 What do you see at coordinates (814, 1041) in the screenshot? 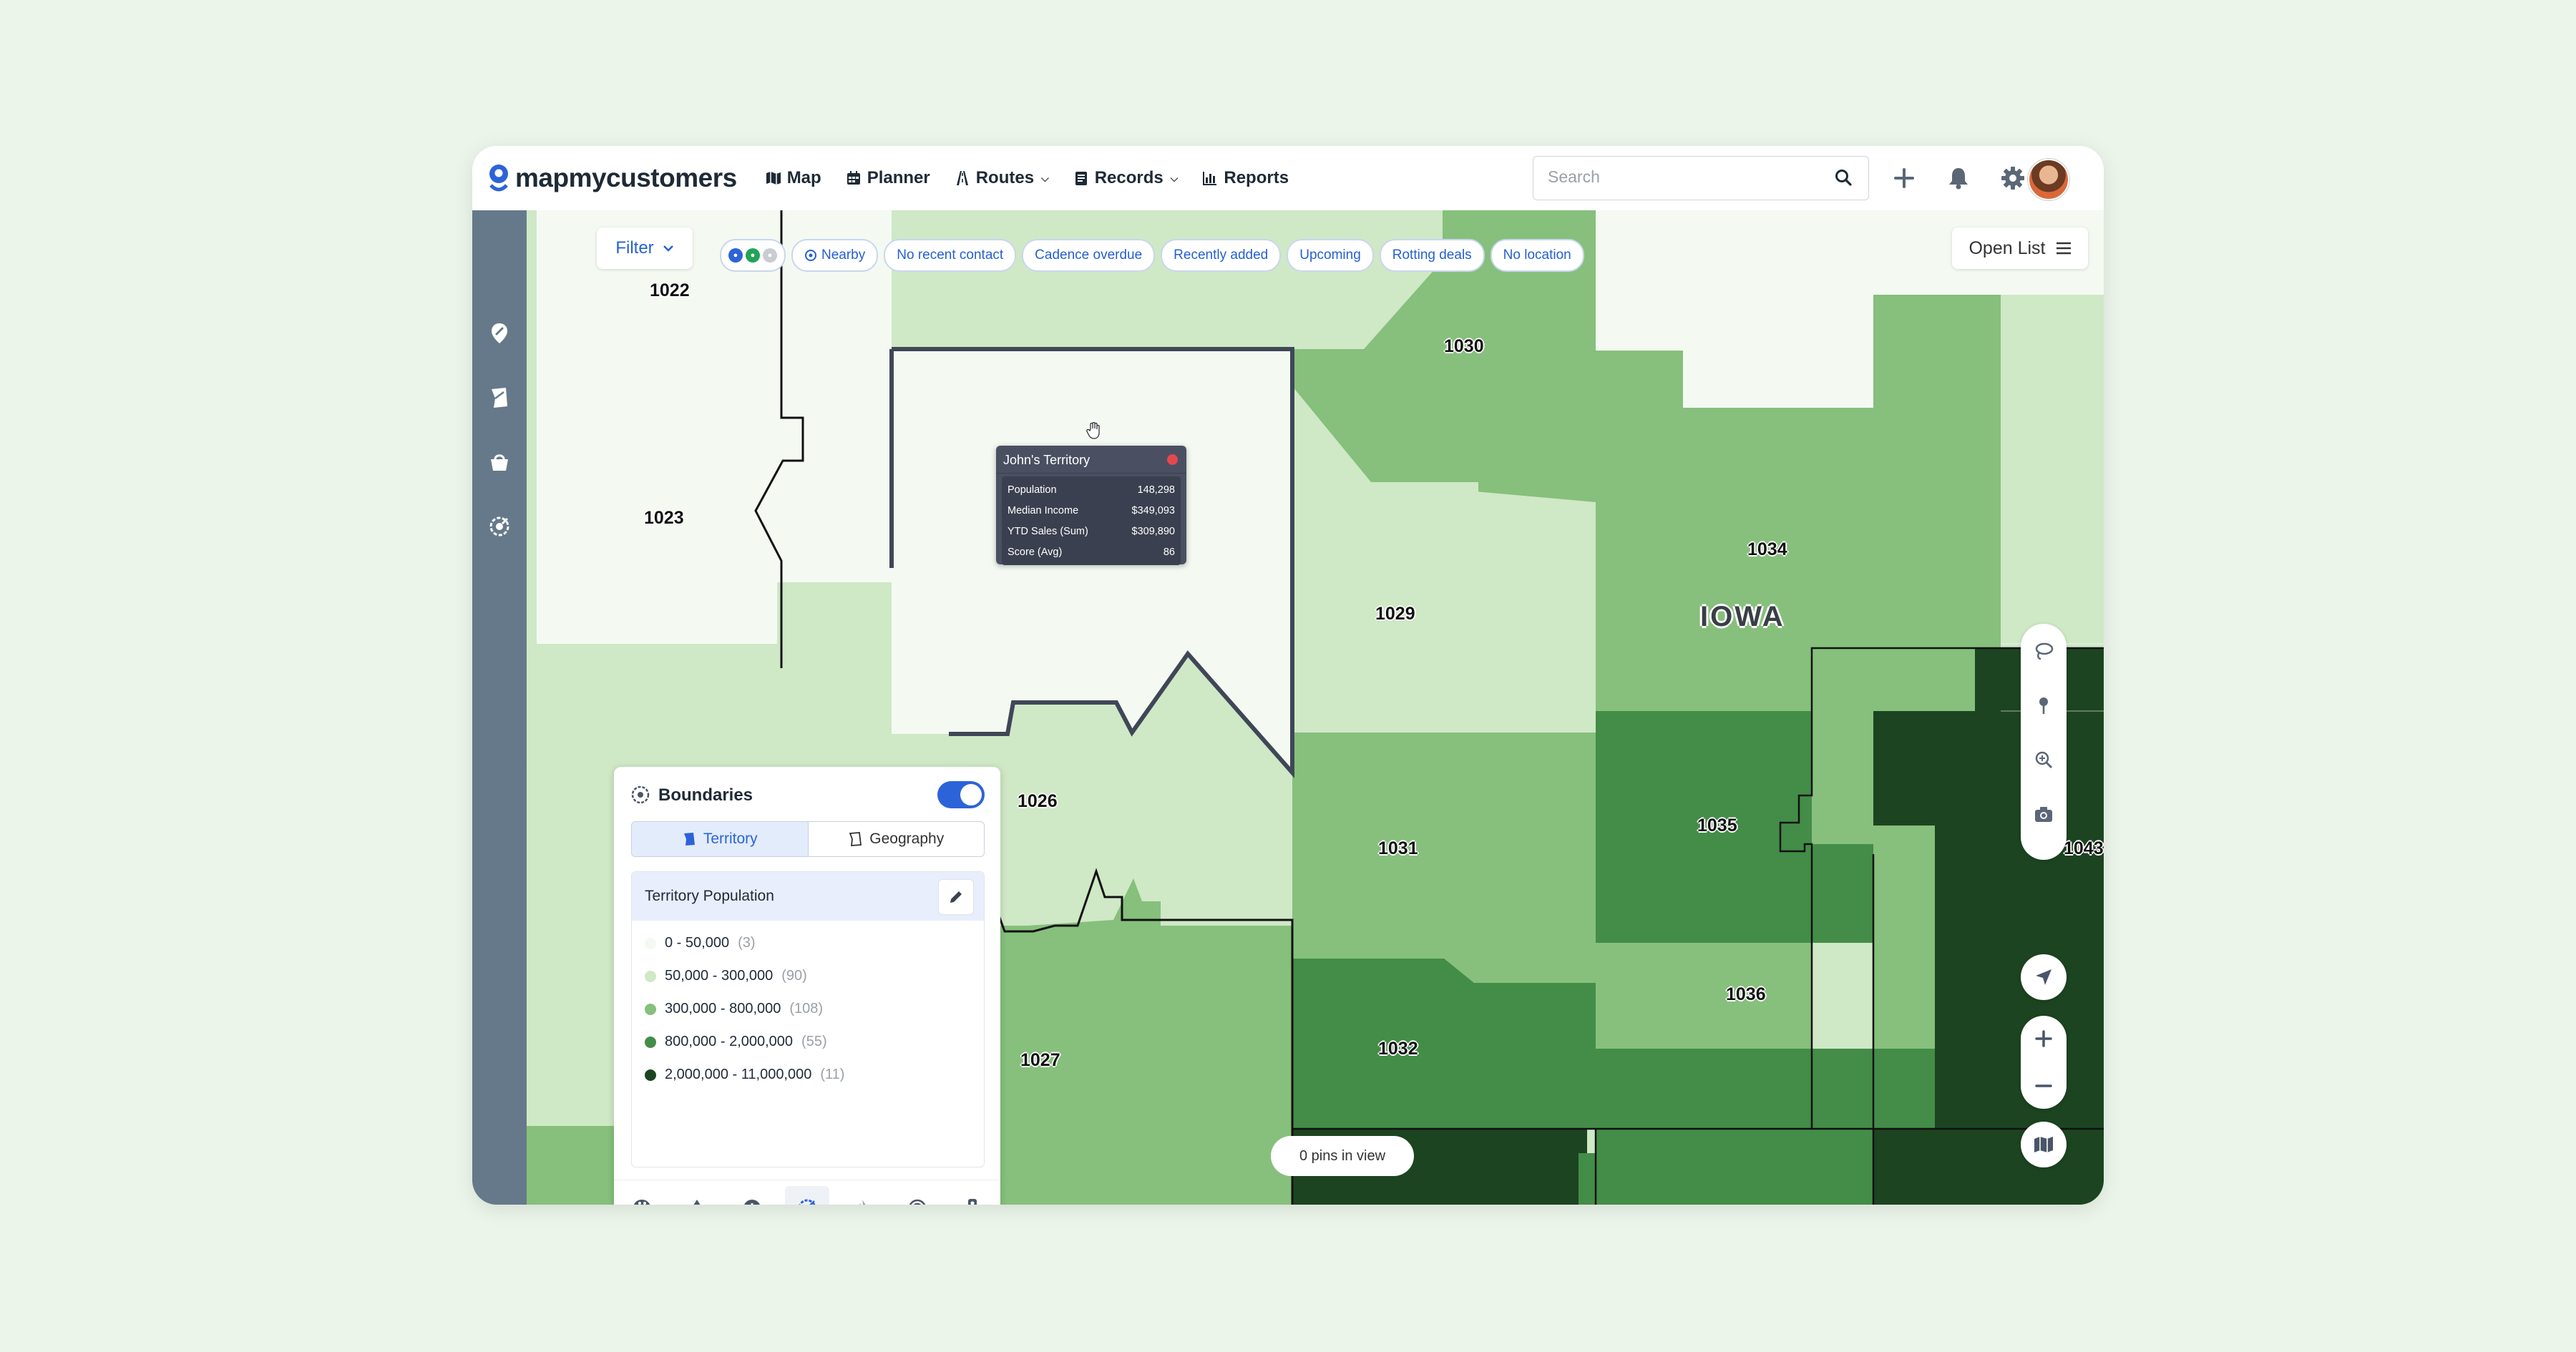
I see `legend-count: (55)` at bounding box center [814, 1041].